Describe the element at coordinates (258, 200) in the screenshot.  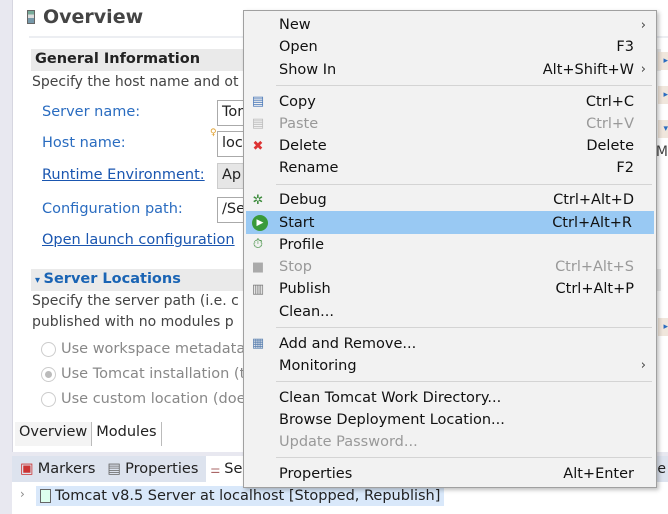
I see `debug-icon: ✲` at that location.